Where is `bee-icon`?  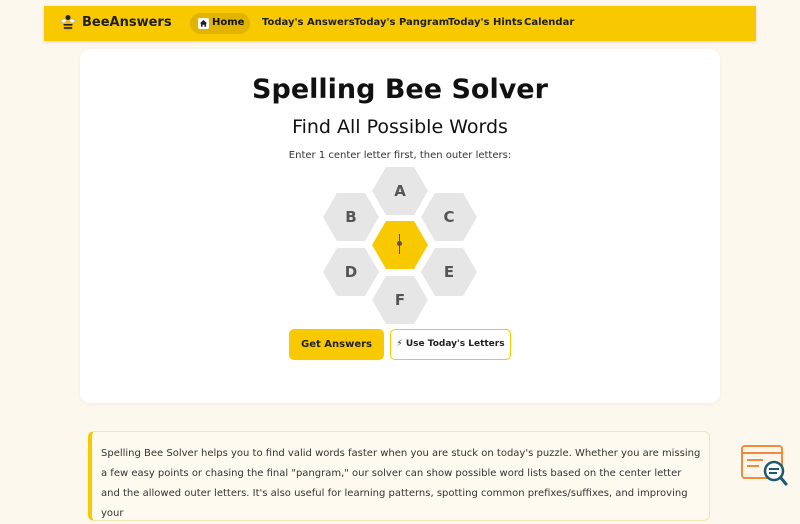
bee-icon is located at coordinates (68, 23).